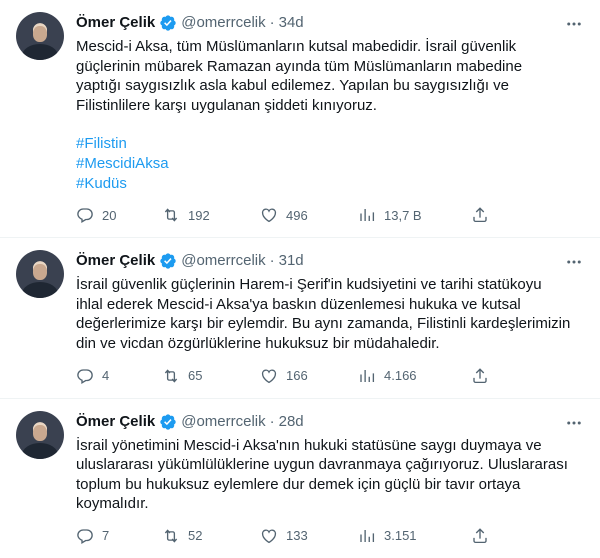  What do you see at coordinates (400, 536) in the screenshot?
I see `views-count: 3.151` at bounding box center [400, 536].